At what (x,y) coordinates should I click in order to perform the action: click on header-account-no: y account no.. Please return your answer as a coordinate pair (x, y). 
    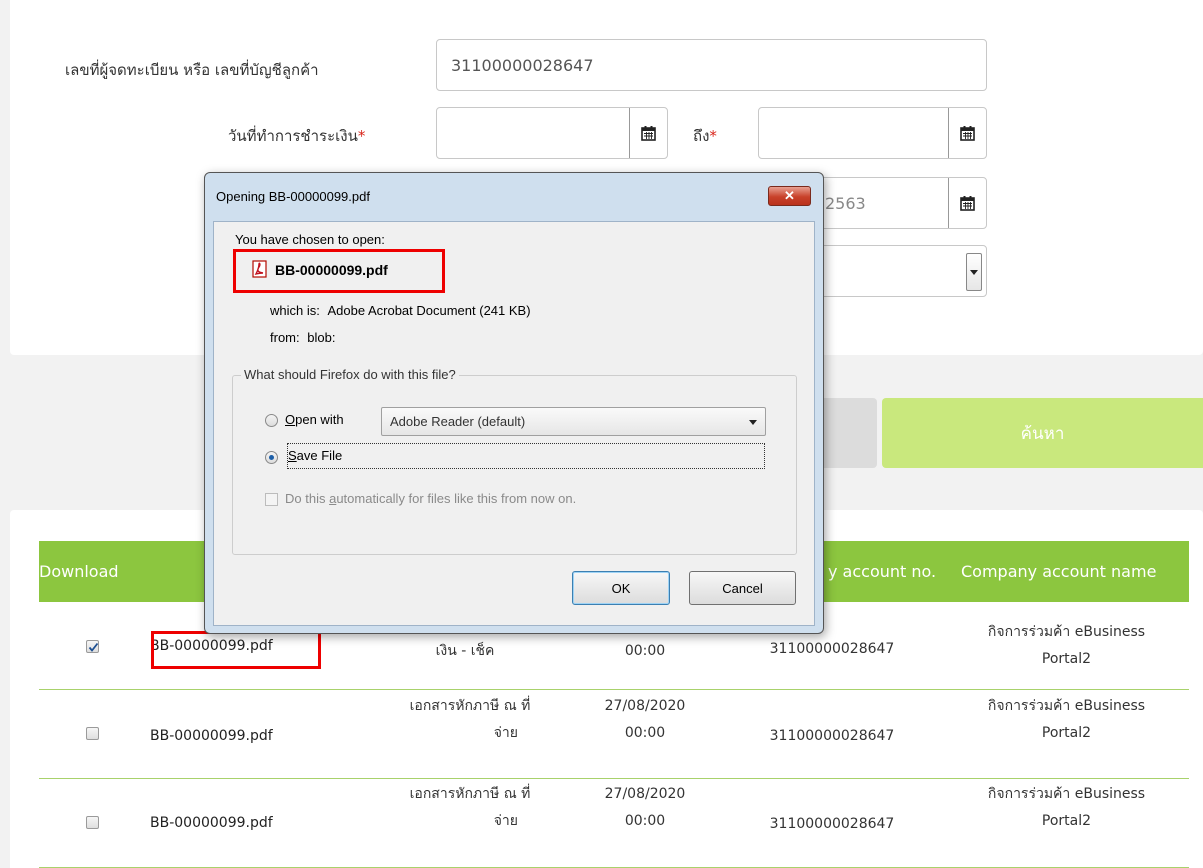
    Looking at the image, I should click on (882, 571).